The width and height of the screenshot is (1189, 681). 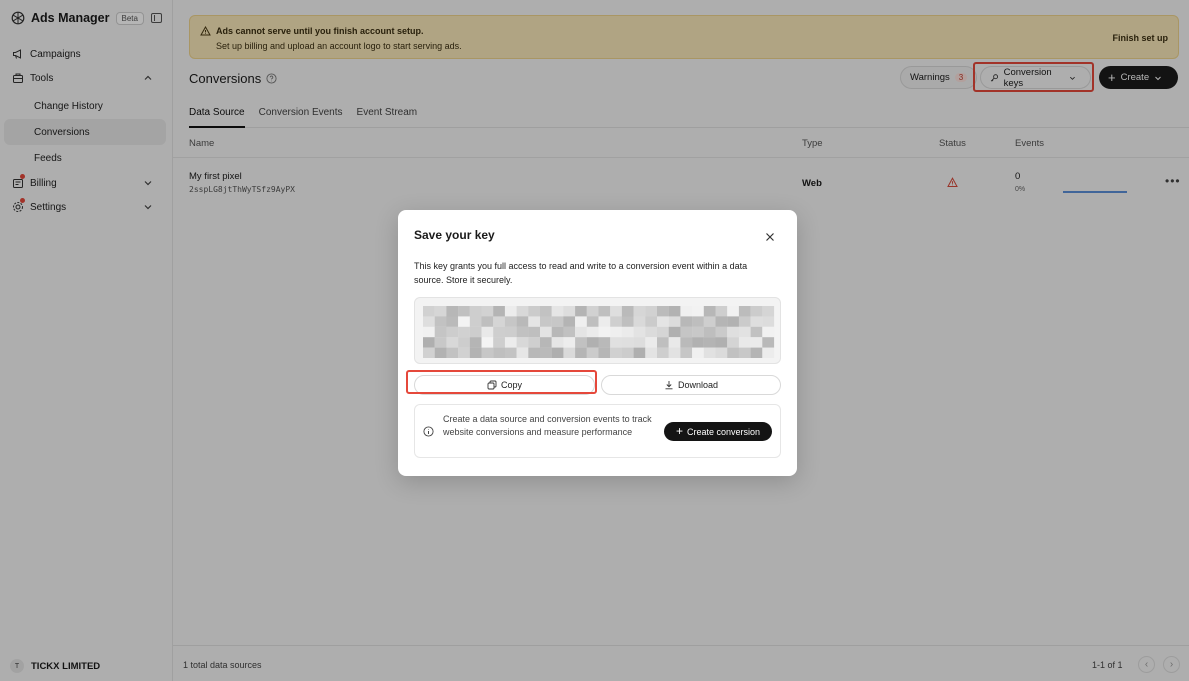 I want to click on key-value-box, so click(x=597, y=330).